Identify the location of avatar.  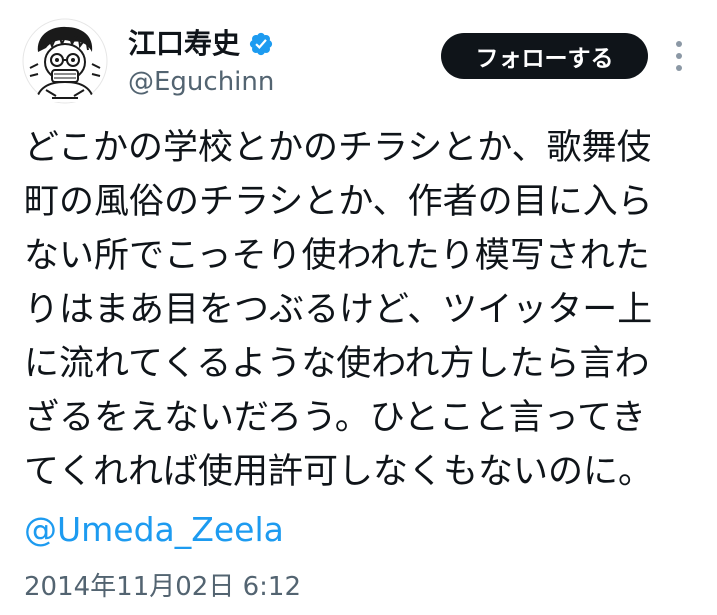
(65, 61).